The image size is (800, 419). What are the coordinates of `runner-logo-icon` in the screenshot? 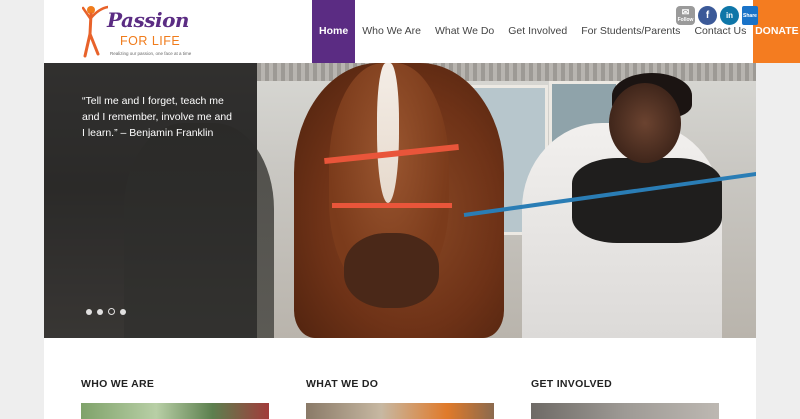 It's located at (95, 31).